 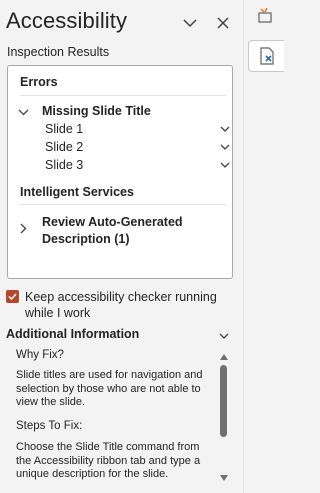 I want to click on close-pane-button, so click(x=223, y=23).